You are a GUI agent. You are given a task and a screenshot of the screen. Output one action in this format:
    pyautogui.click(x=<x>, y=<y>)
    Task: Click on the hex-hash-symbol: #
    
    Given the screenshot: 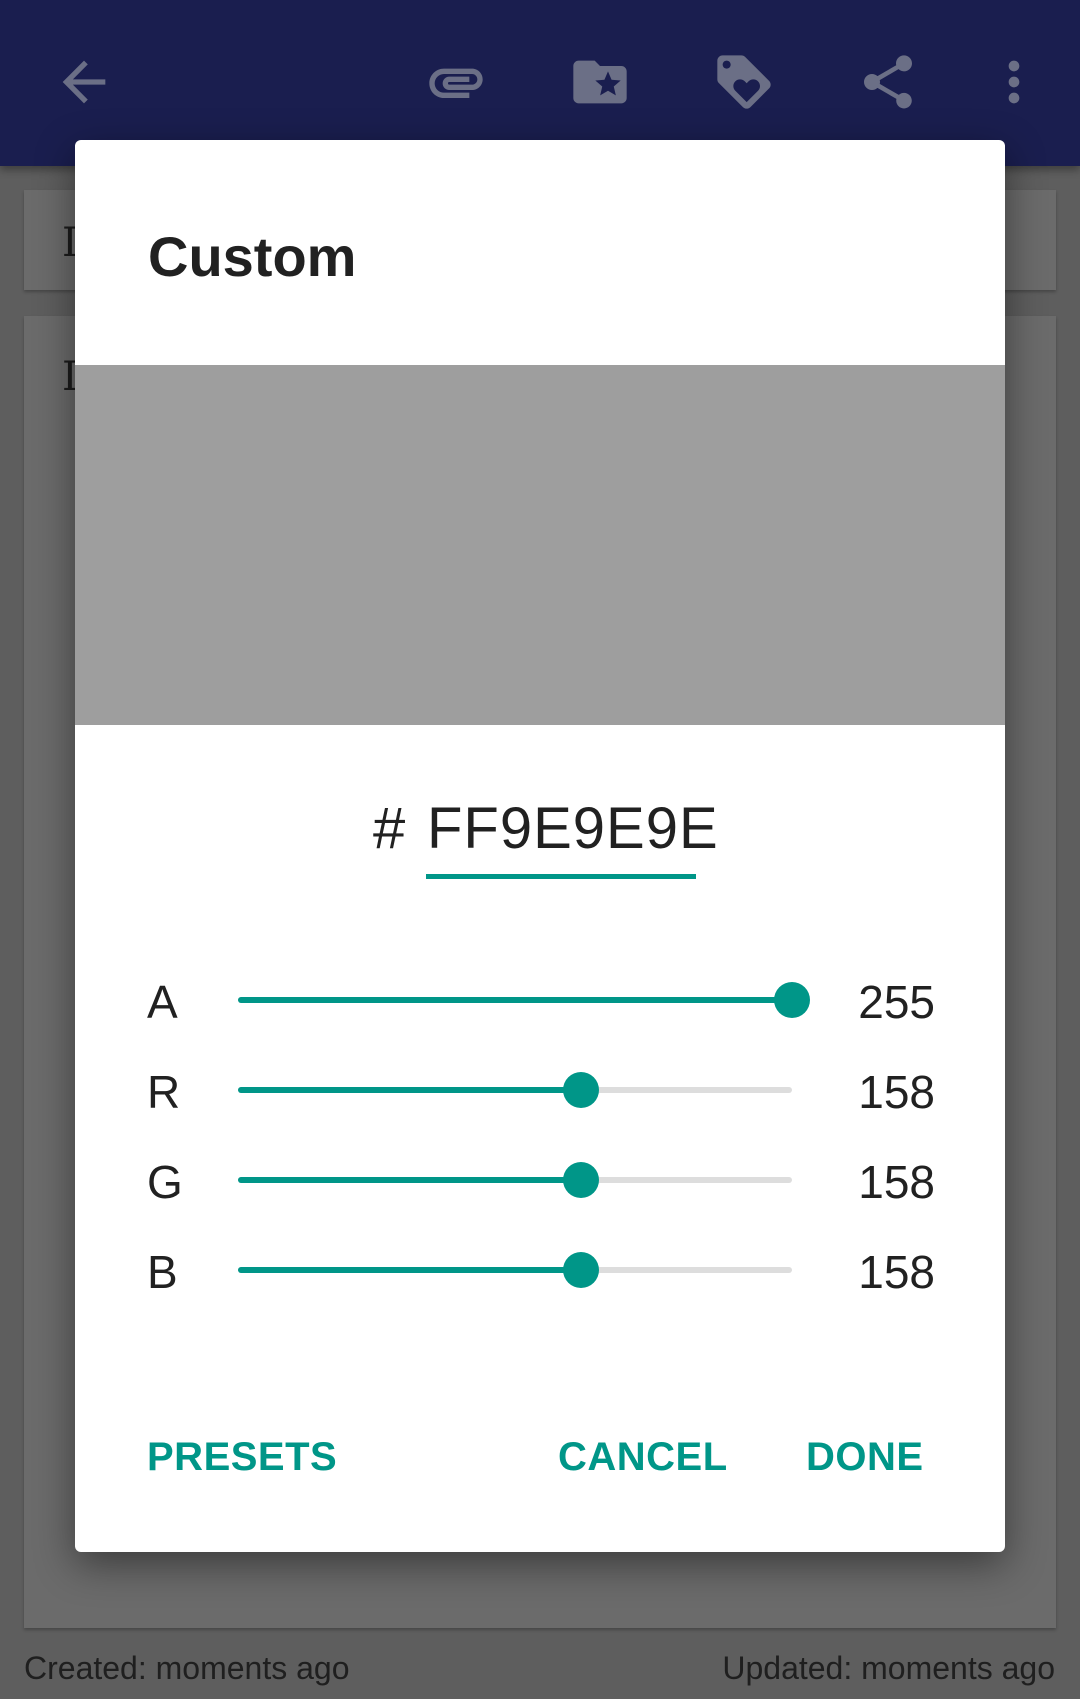 What is the action you would take?
    pyautogui.click(x=389, y=828)
    